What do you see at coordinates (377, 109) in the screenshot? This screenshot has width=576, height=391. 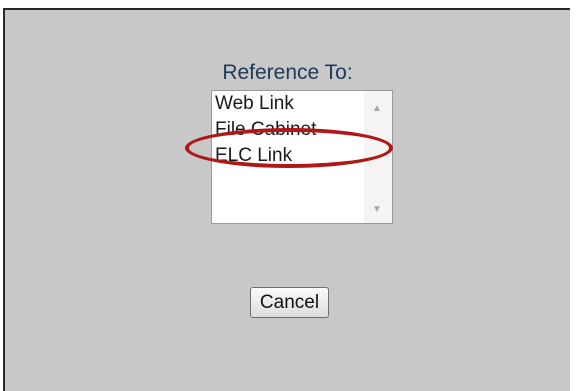 I see `scroll-up-arrow-icon: ▲` at bounding box center [377, 109].